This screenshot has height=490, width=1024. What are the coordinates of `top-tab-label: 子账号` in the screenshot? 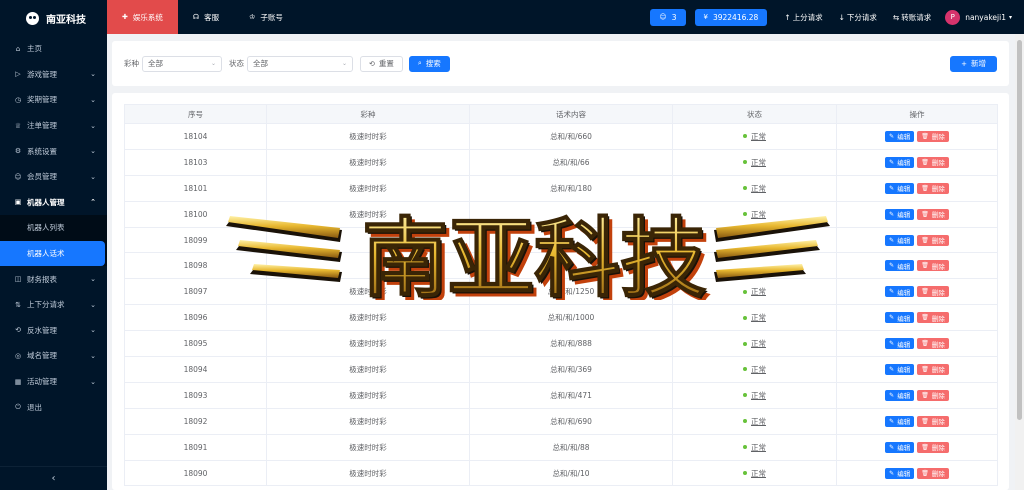 It's located at (271, 17).